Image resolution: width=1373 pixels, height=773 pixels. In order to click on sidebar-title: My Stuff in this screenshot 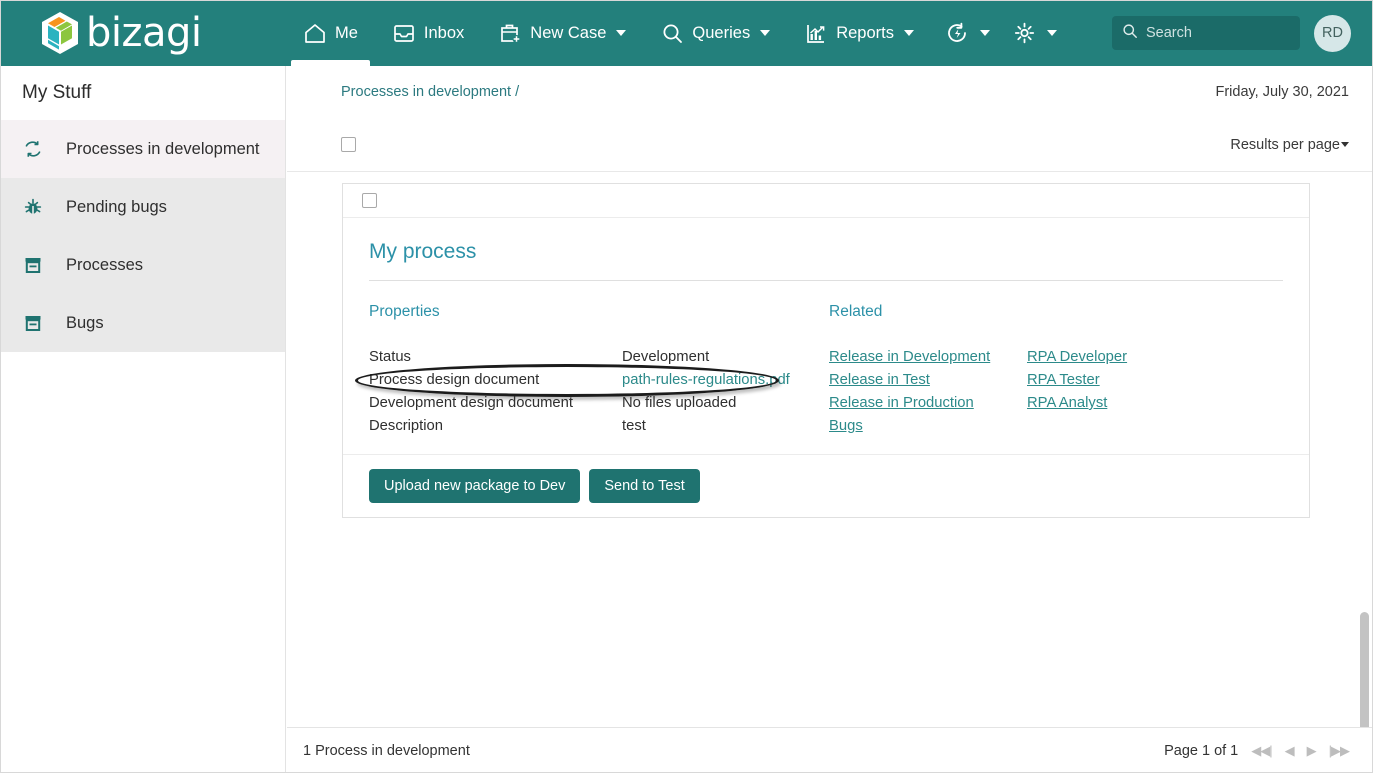, I will do `click(57, 92)`.